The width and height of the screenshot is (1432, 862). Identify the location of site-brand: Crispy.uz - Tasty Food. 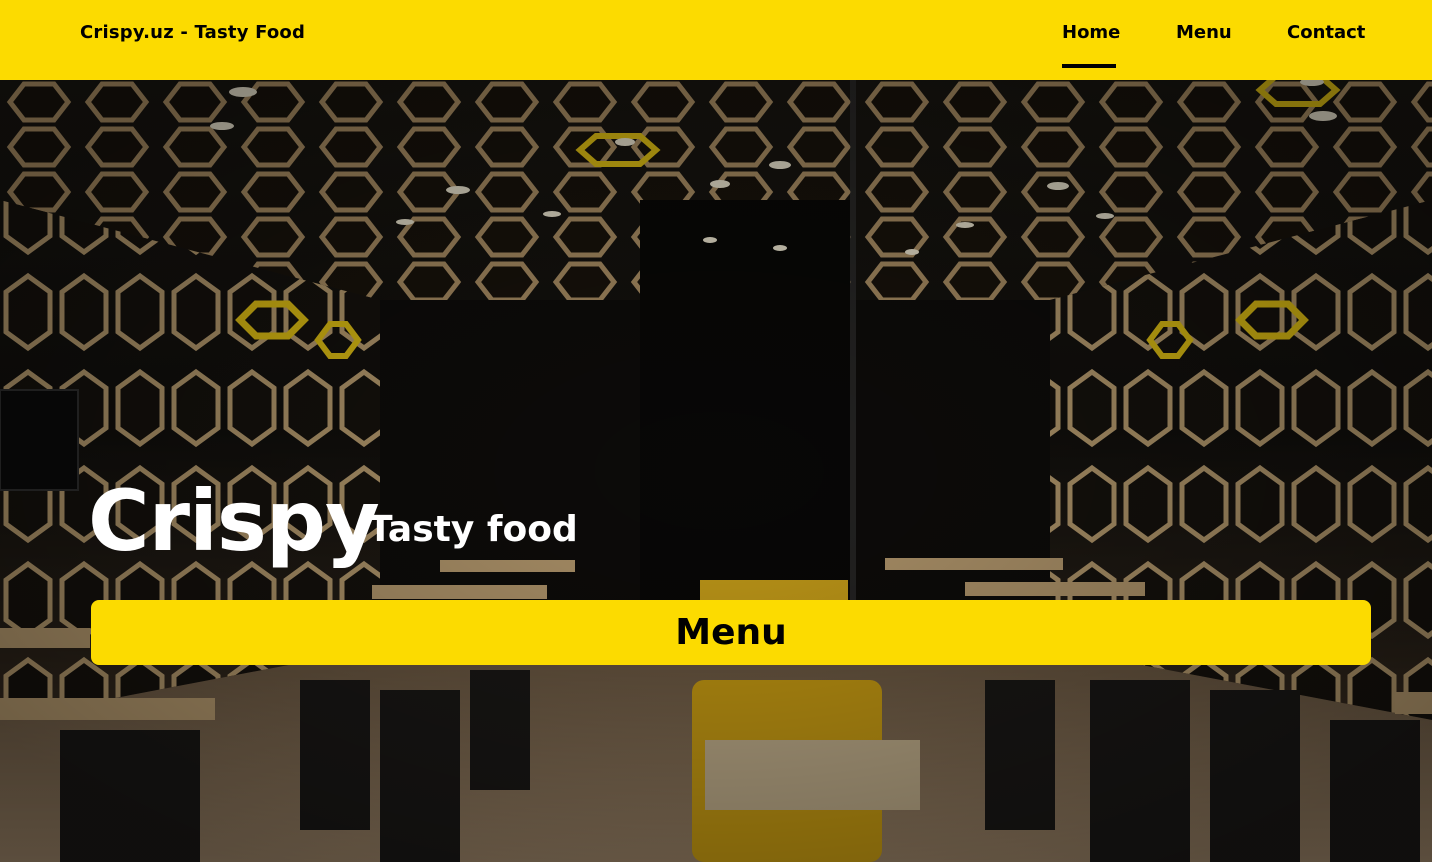
(192, 32).